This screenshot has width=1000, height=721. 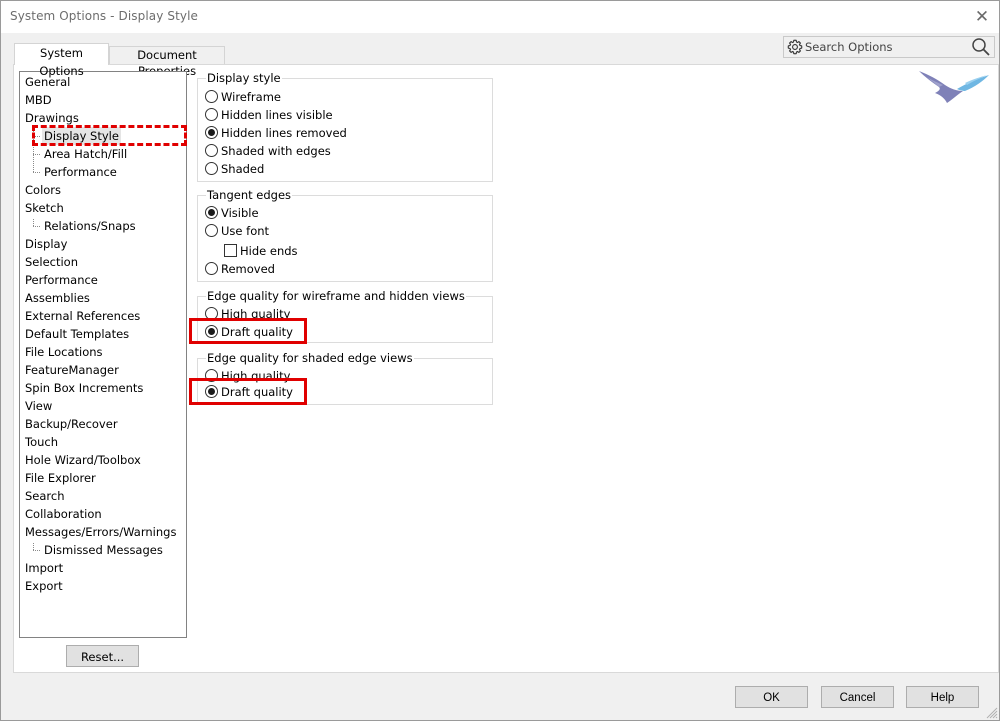 I want to click on radio-wireframe: Wireframe, so click(x=243, y=97).